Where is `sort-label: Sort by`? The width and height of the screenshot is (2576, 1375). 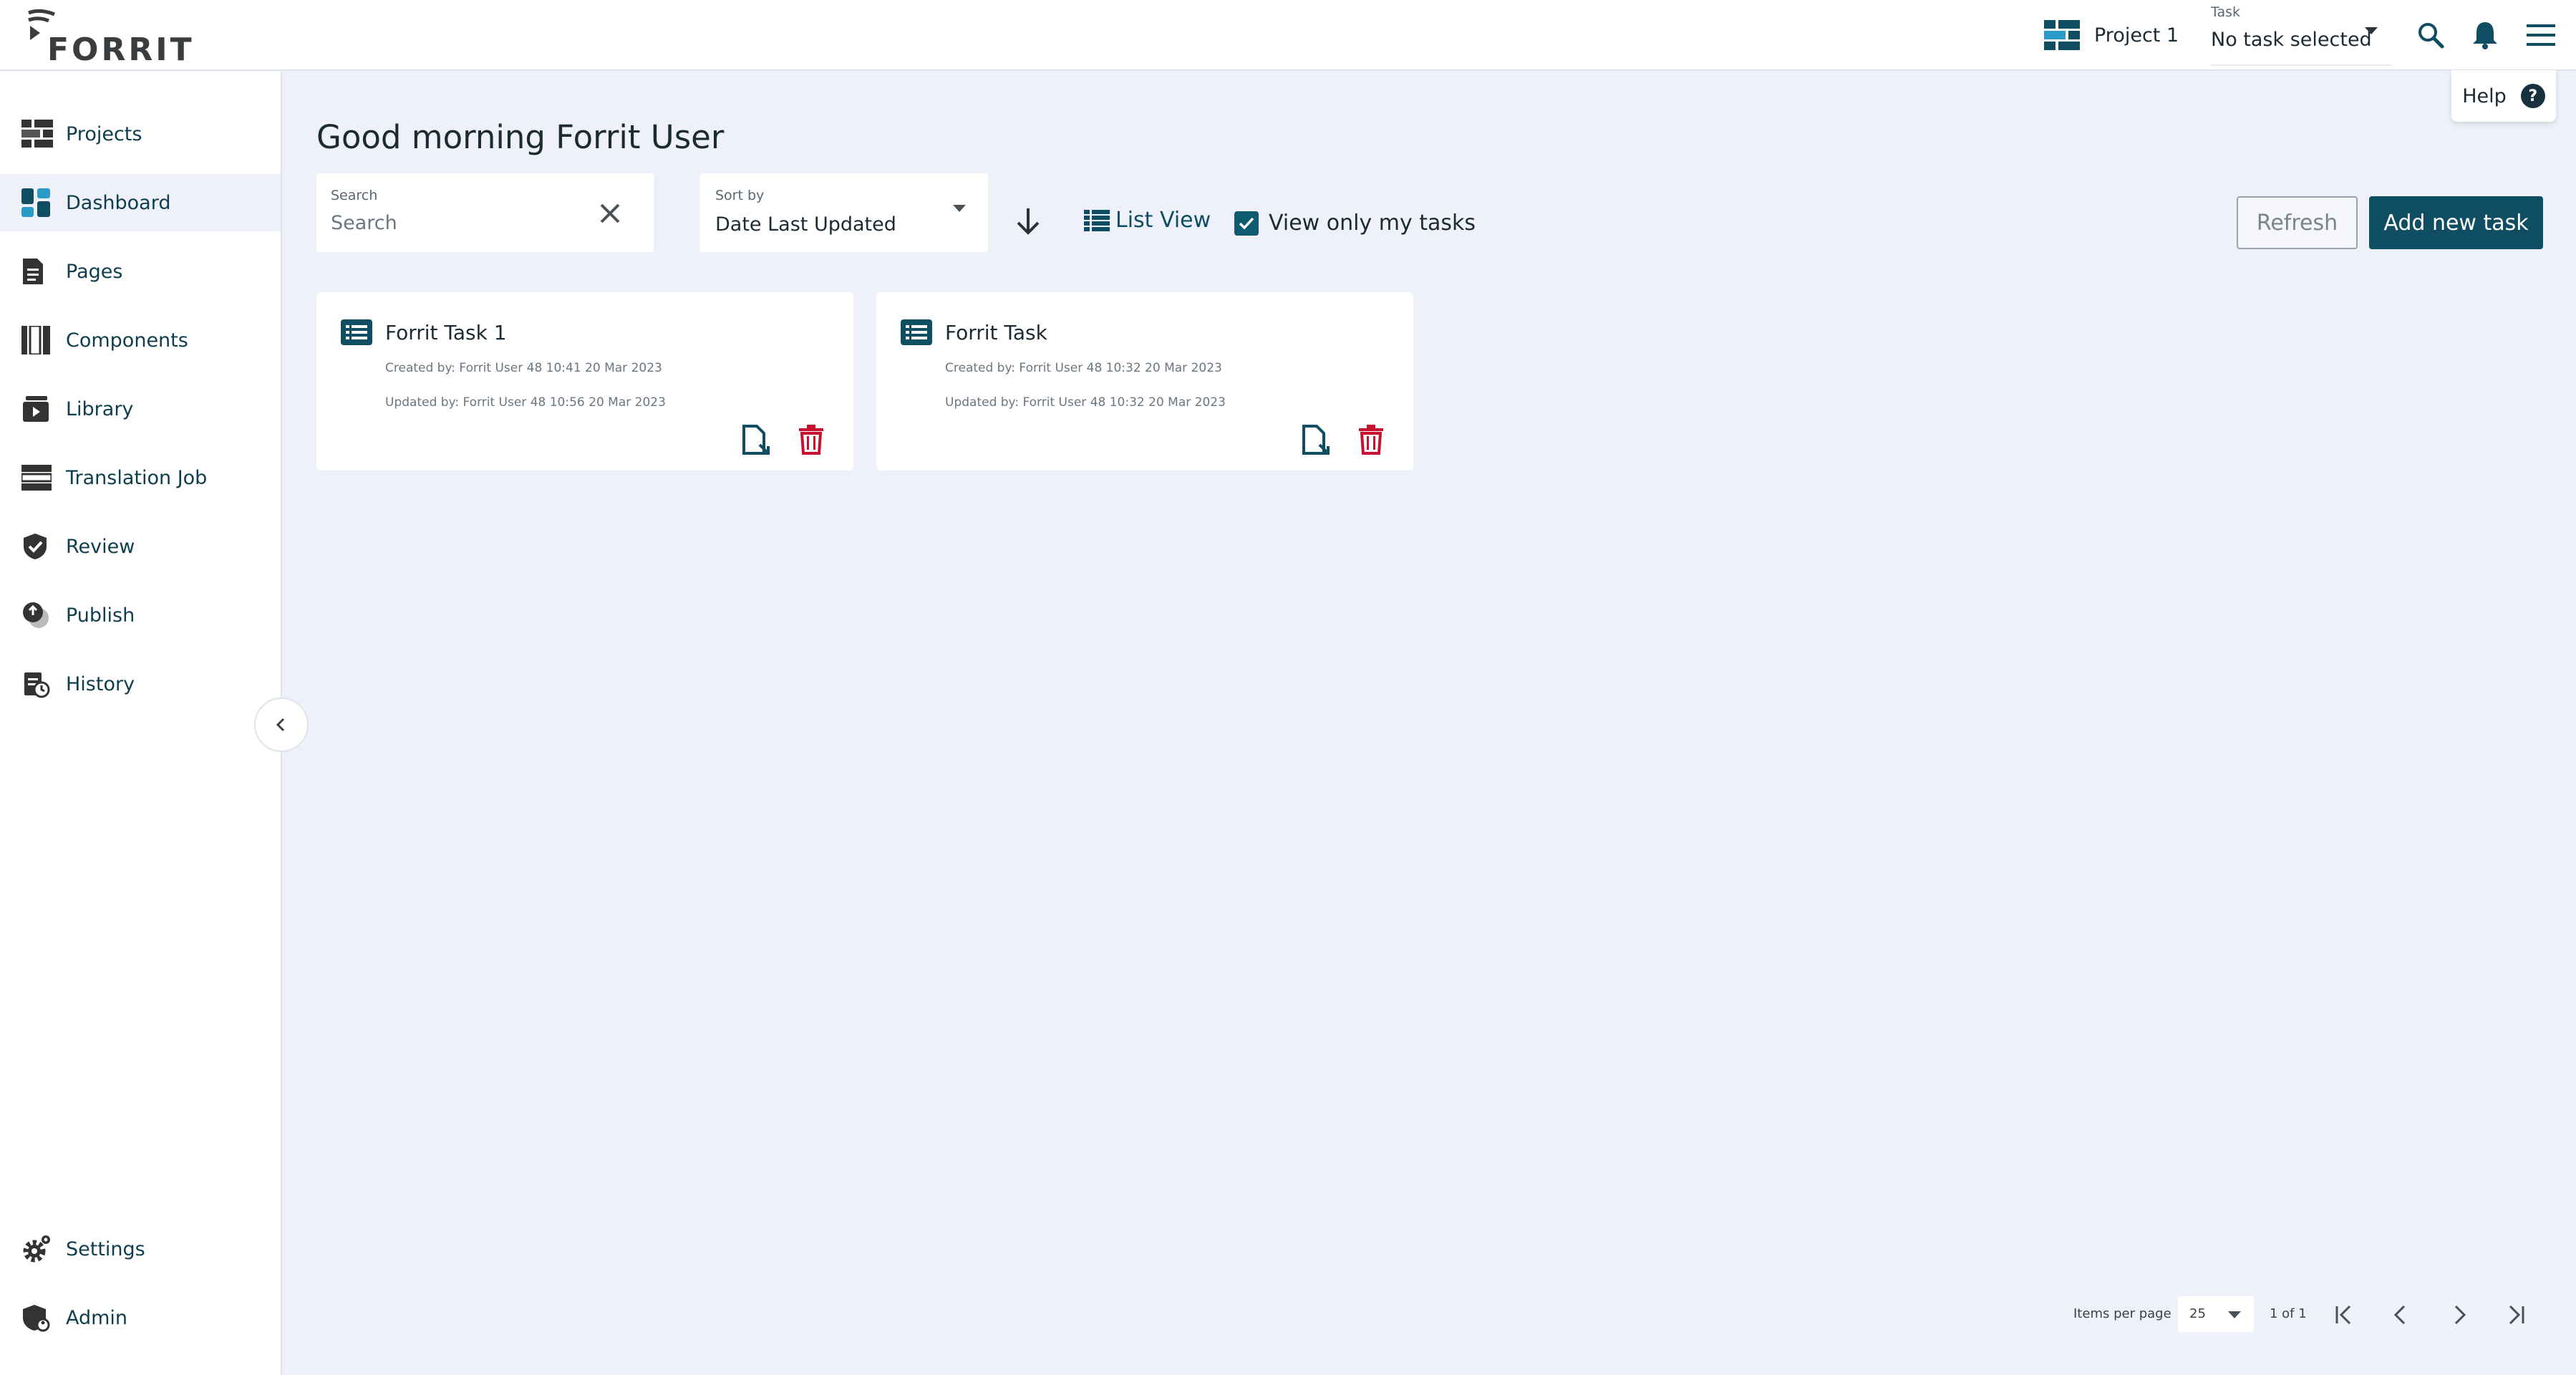 sort-label: Sort by is located at coordinates (740, 196).